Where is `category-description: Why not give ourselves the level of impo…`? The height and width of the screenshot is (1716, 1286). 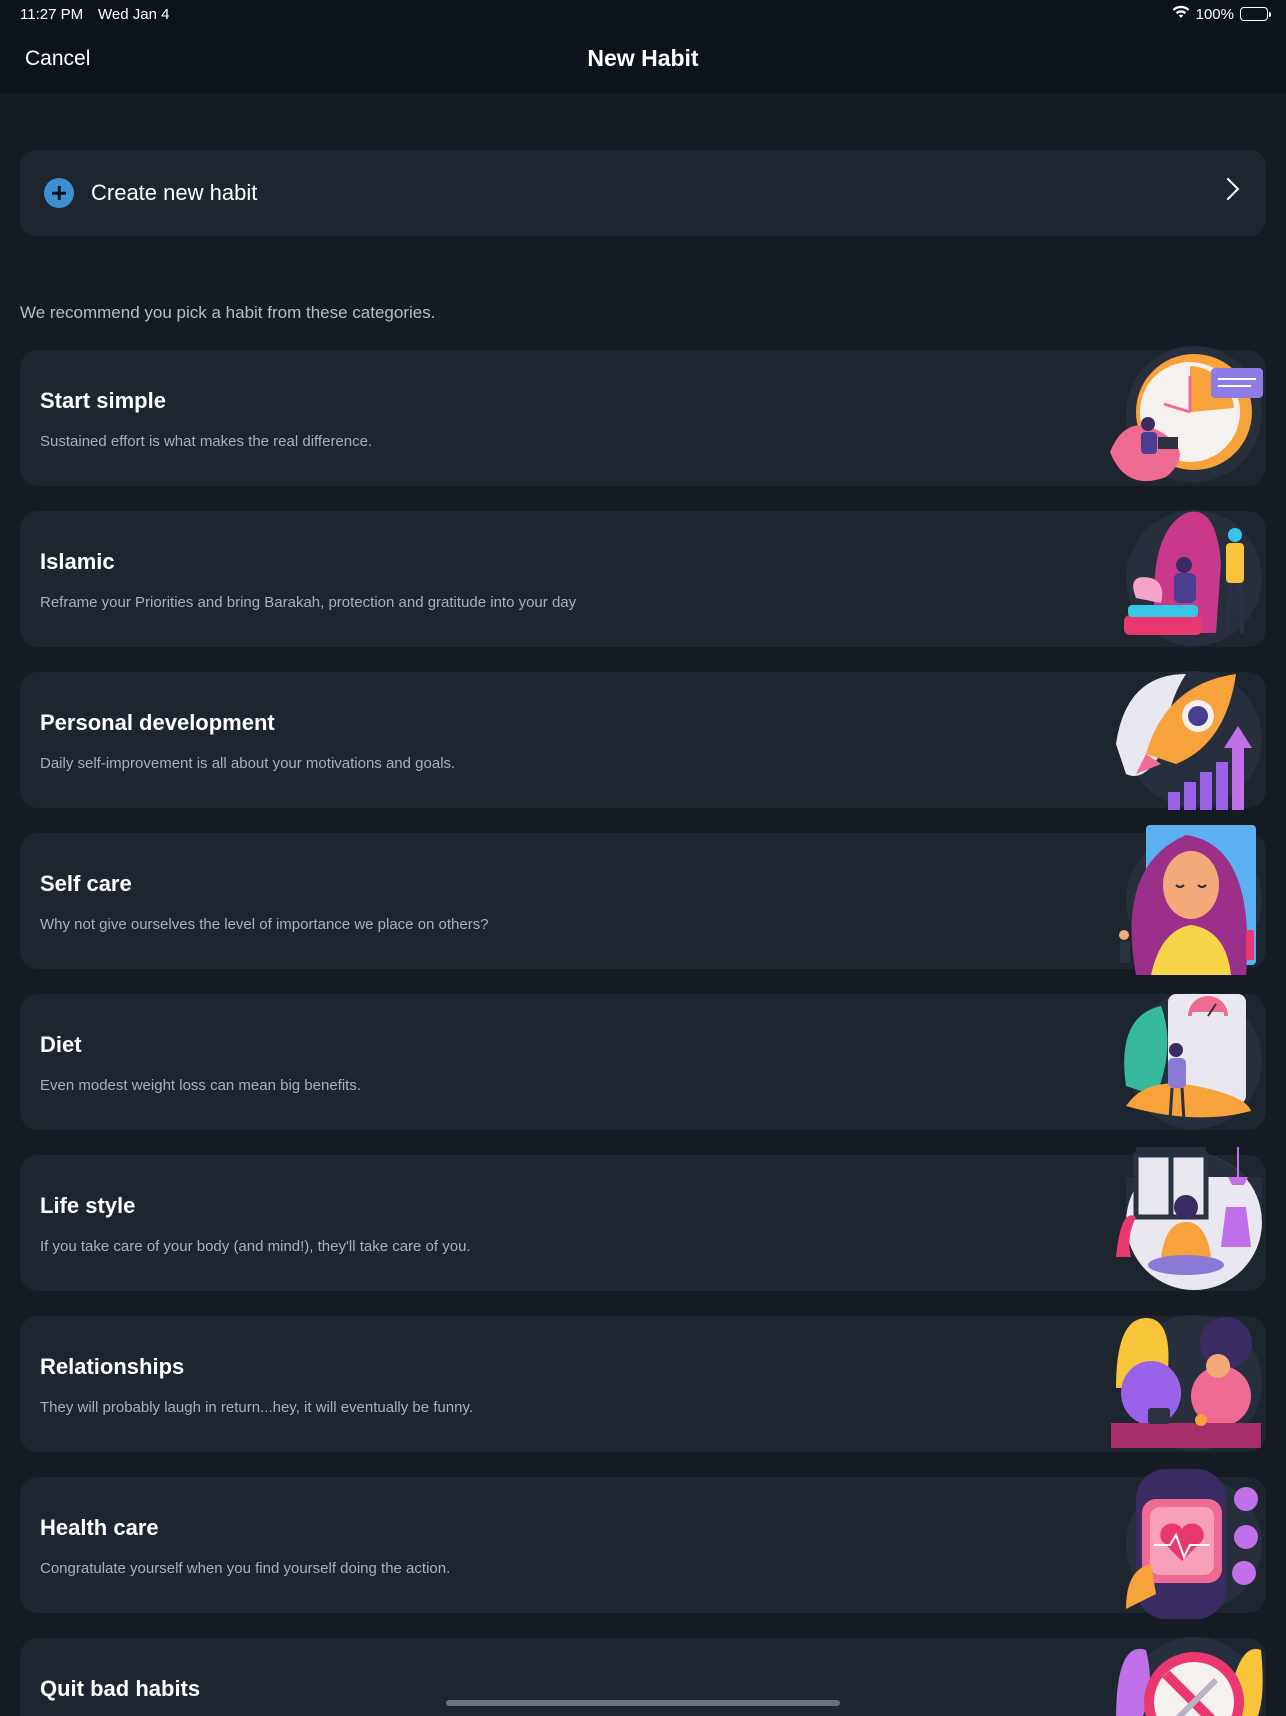
category-description: Why not give ourselves the level of impo… is located at coordinates (264, 924).